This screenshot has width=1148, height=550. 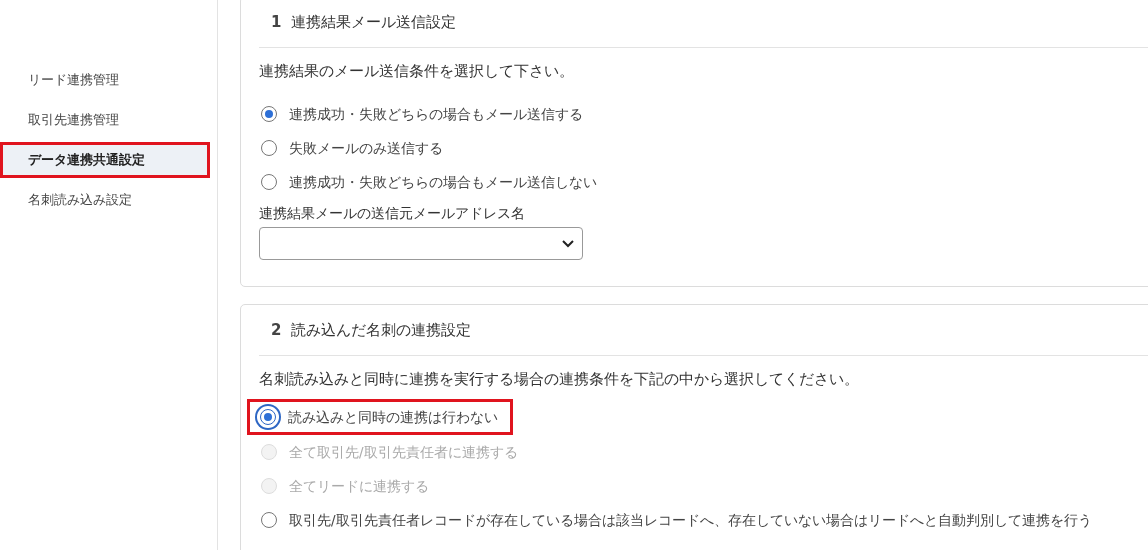 I want to click on chevron-down-icon, so click(x=568, y=243).